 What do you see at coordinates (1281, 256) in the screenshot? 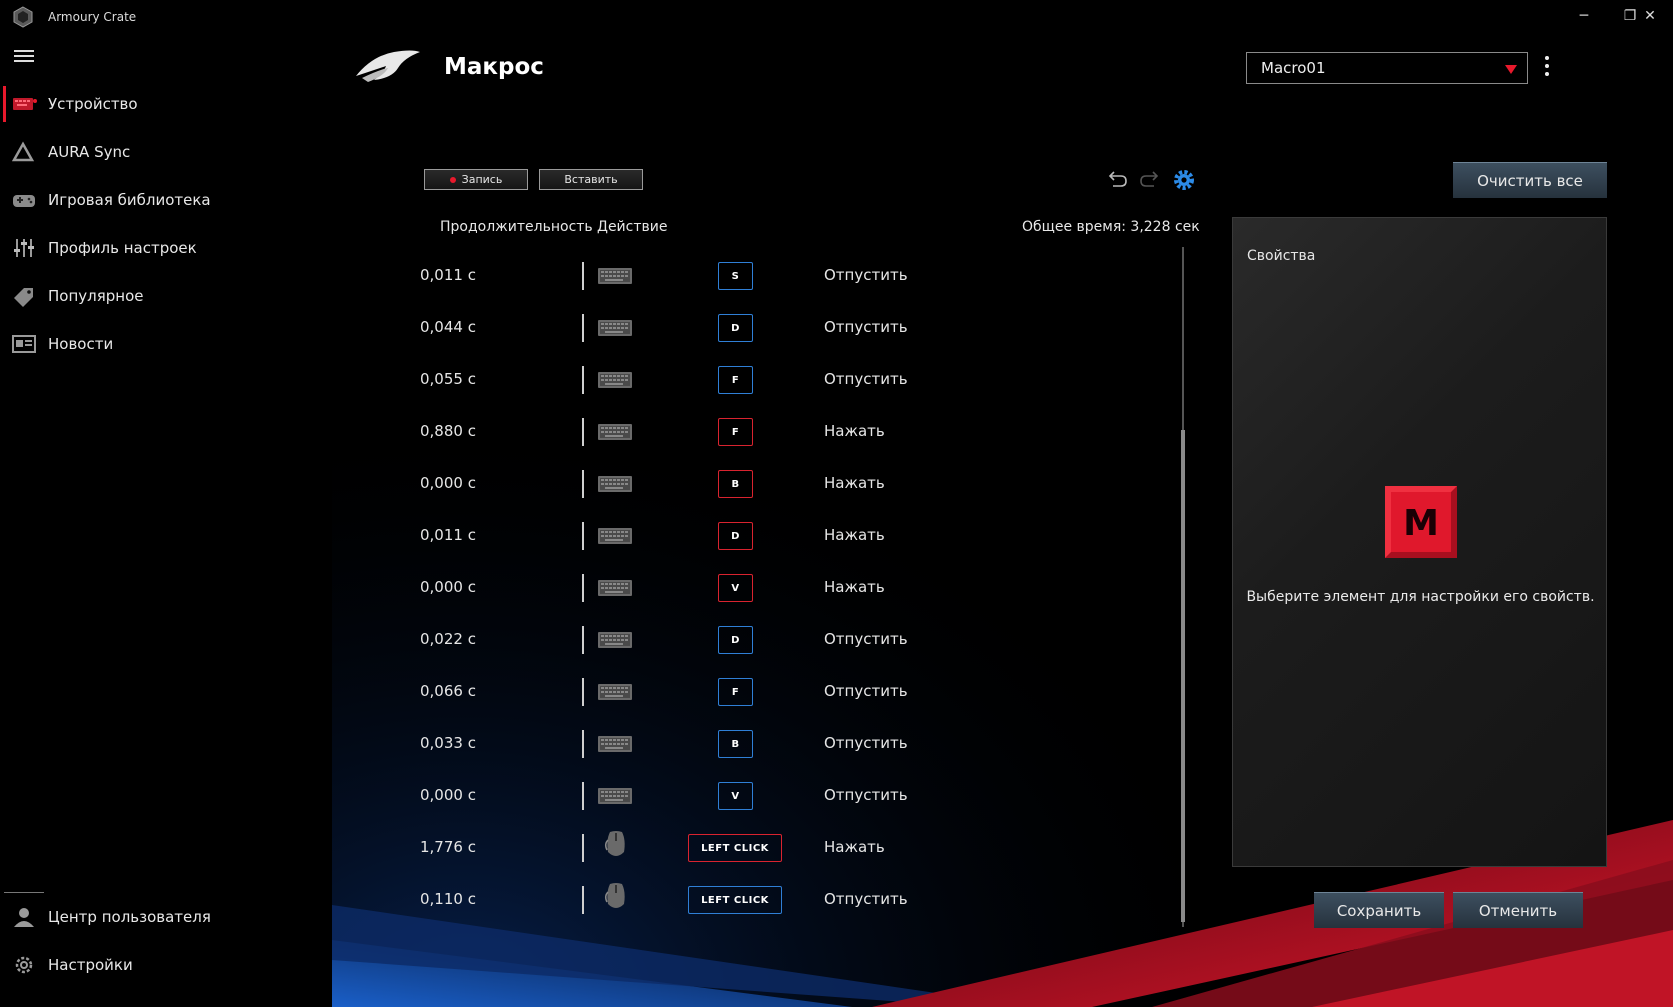
I see `properties-title: Свойства` at bounding box center [1281, 256].